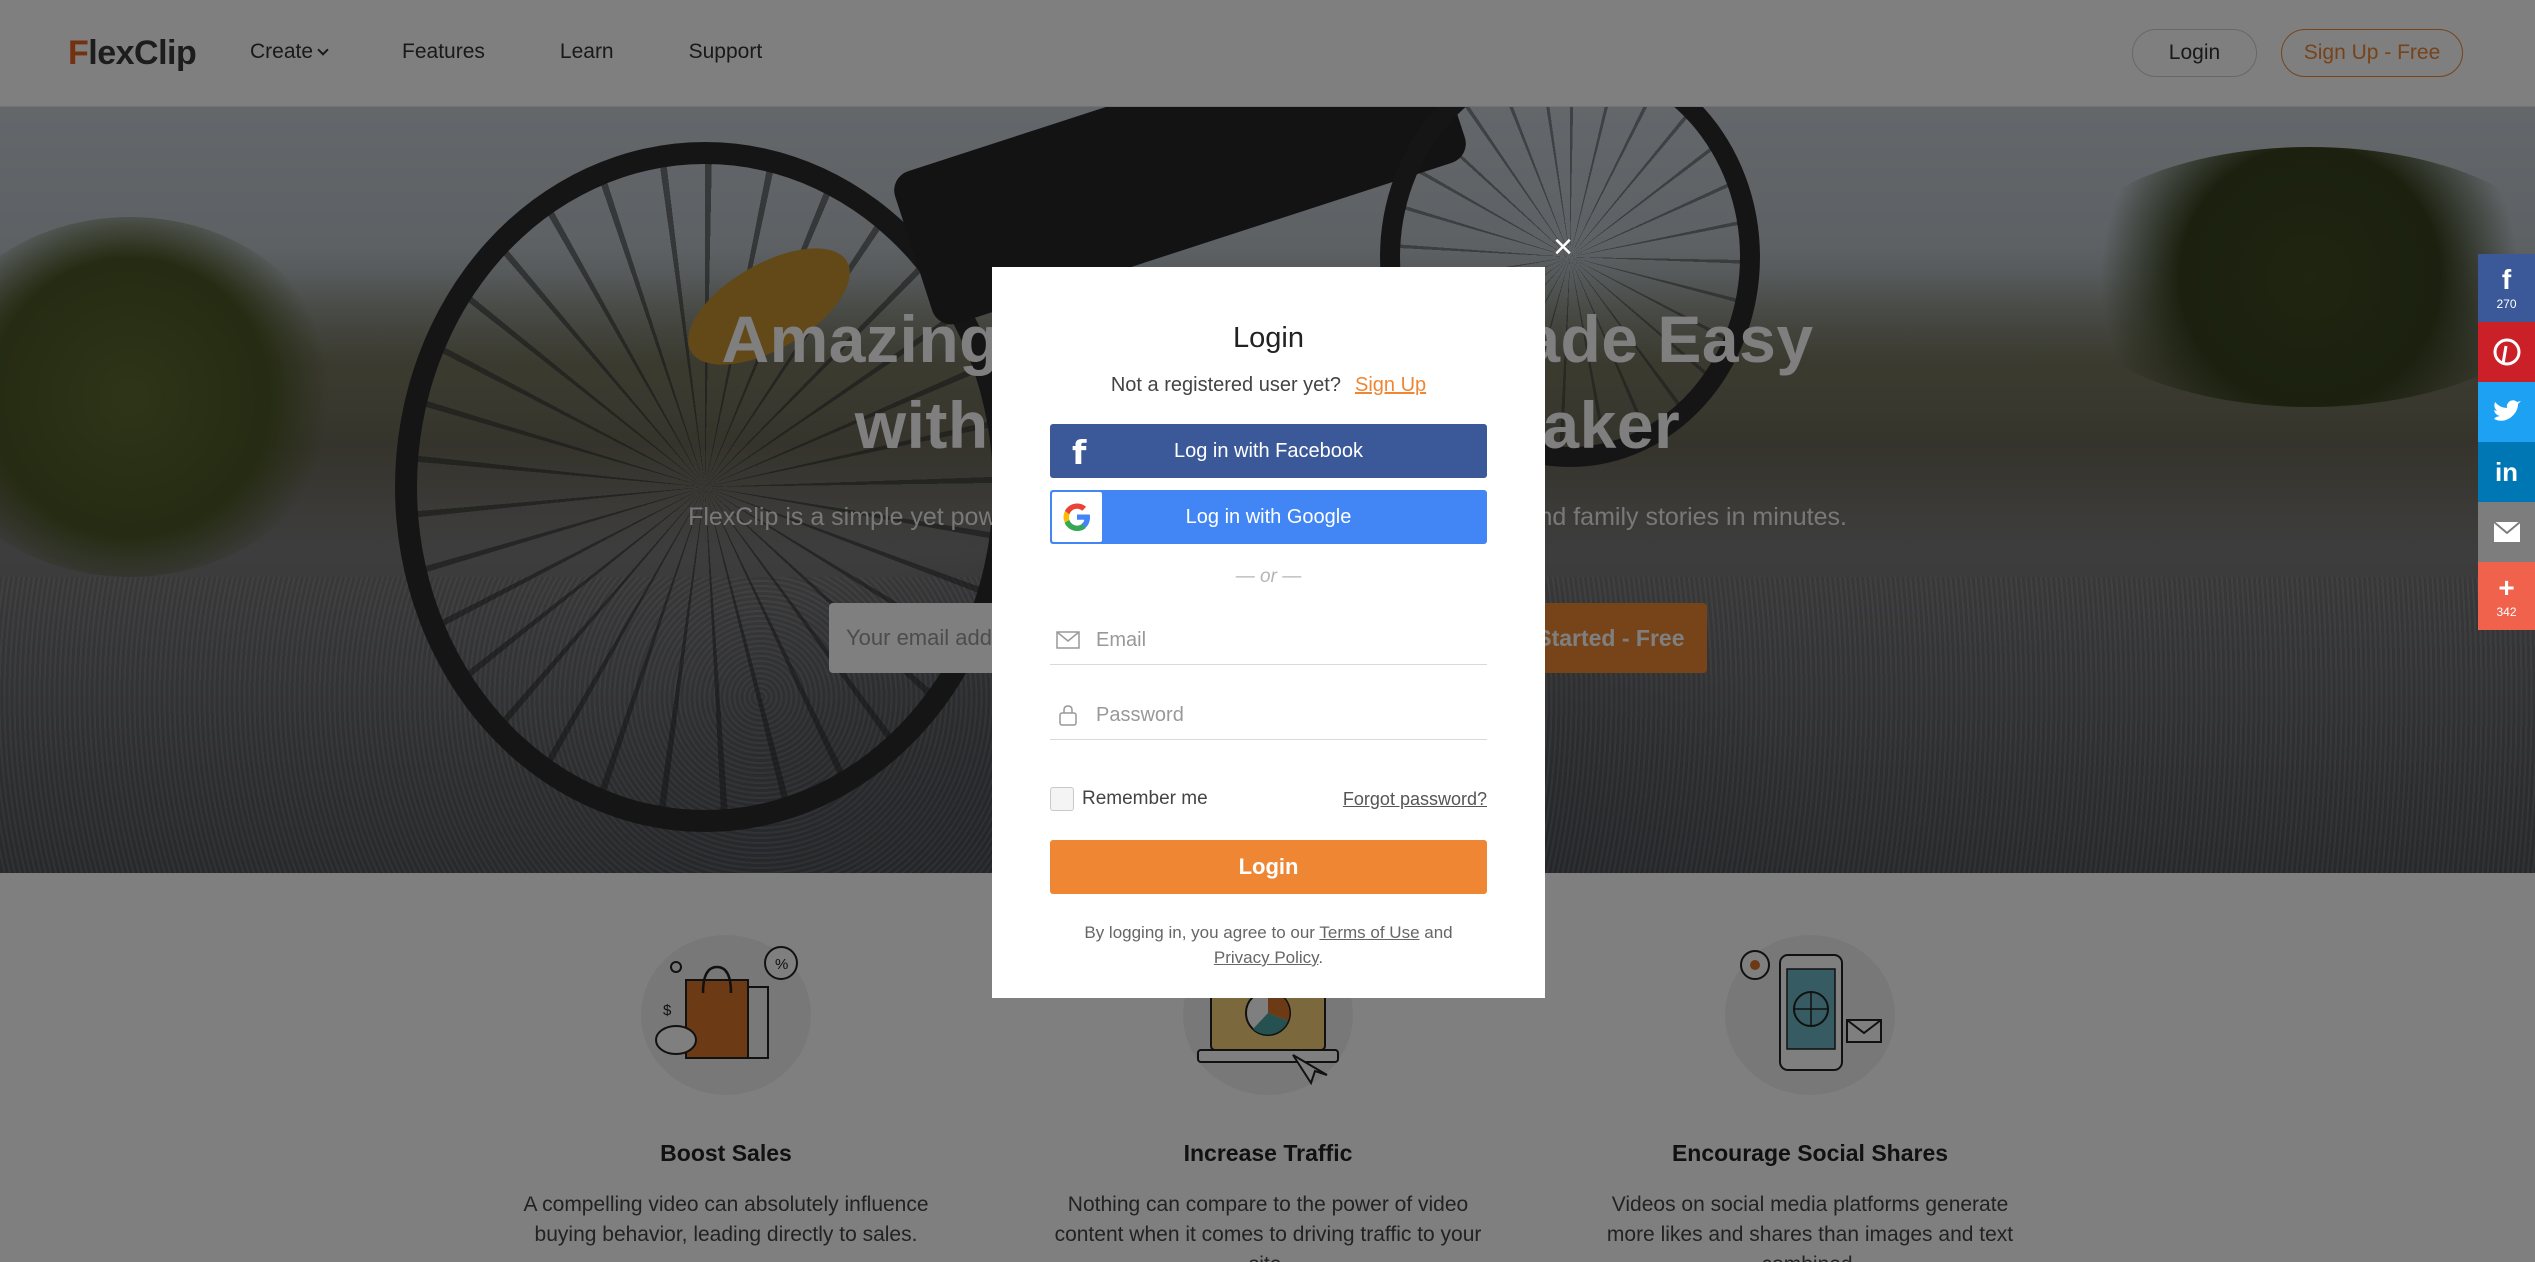 This screenshot has width=2535, height=1262. What do you see at coordinates (1266, 957) in the screenshot?
I see `privacy-policy-link: Privacy Policy` at bounding box center [1266, 957].